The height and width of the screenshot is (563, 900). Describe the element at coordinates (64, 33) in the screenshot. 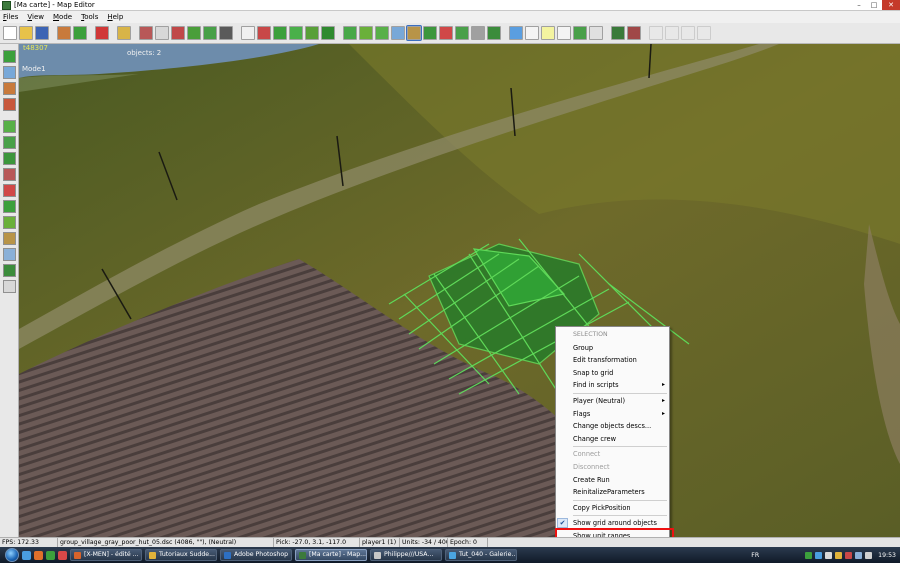

I see `terrain-texture-icon` at that location.